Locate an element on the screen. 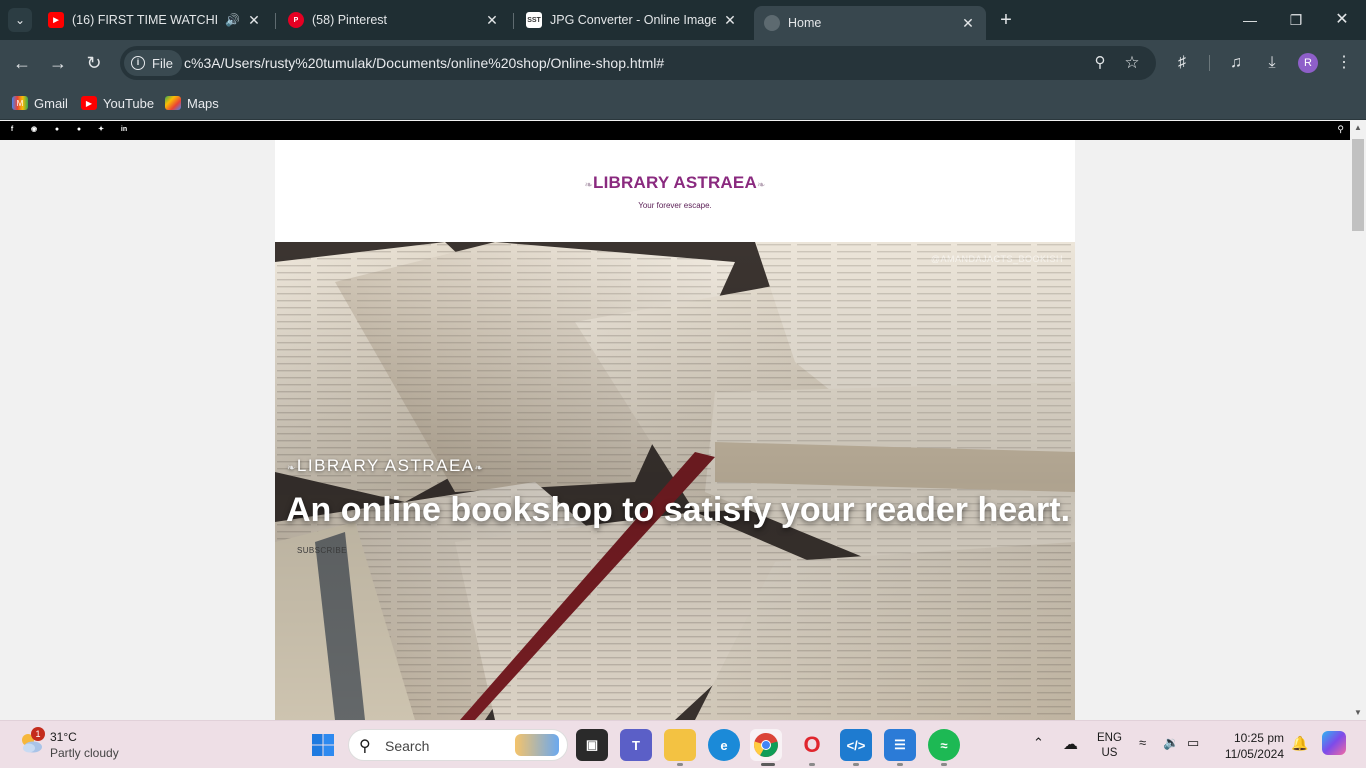 The image size is (1366, 768). linkedin-icon: in is located at coordinates (124, 130).